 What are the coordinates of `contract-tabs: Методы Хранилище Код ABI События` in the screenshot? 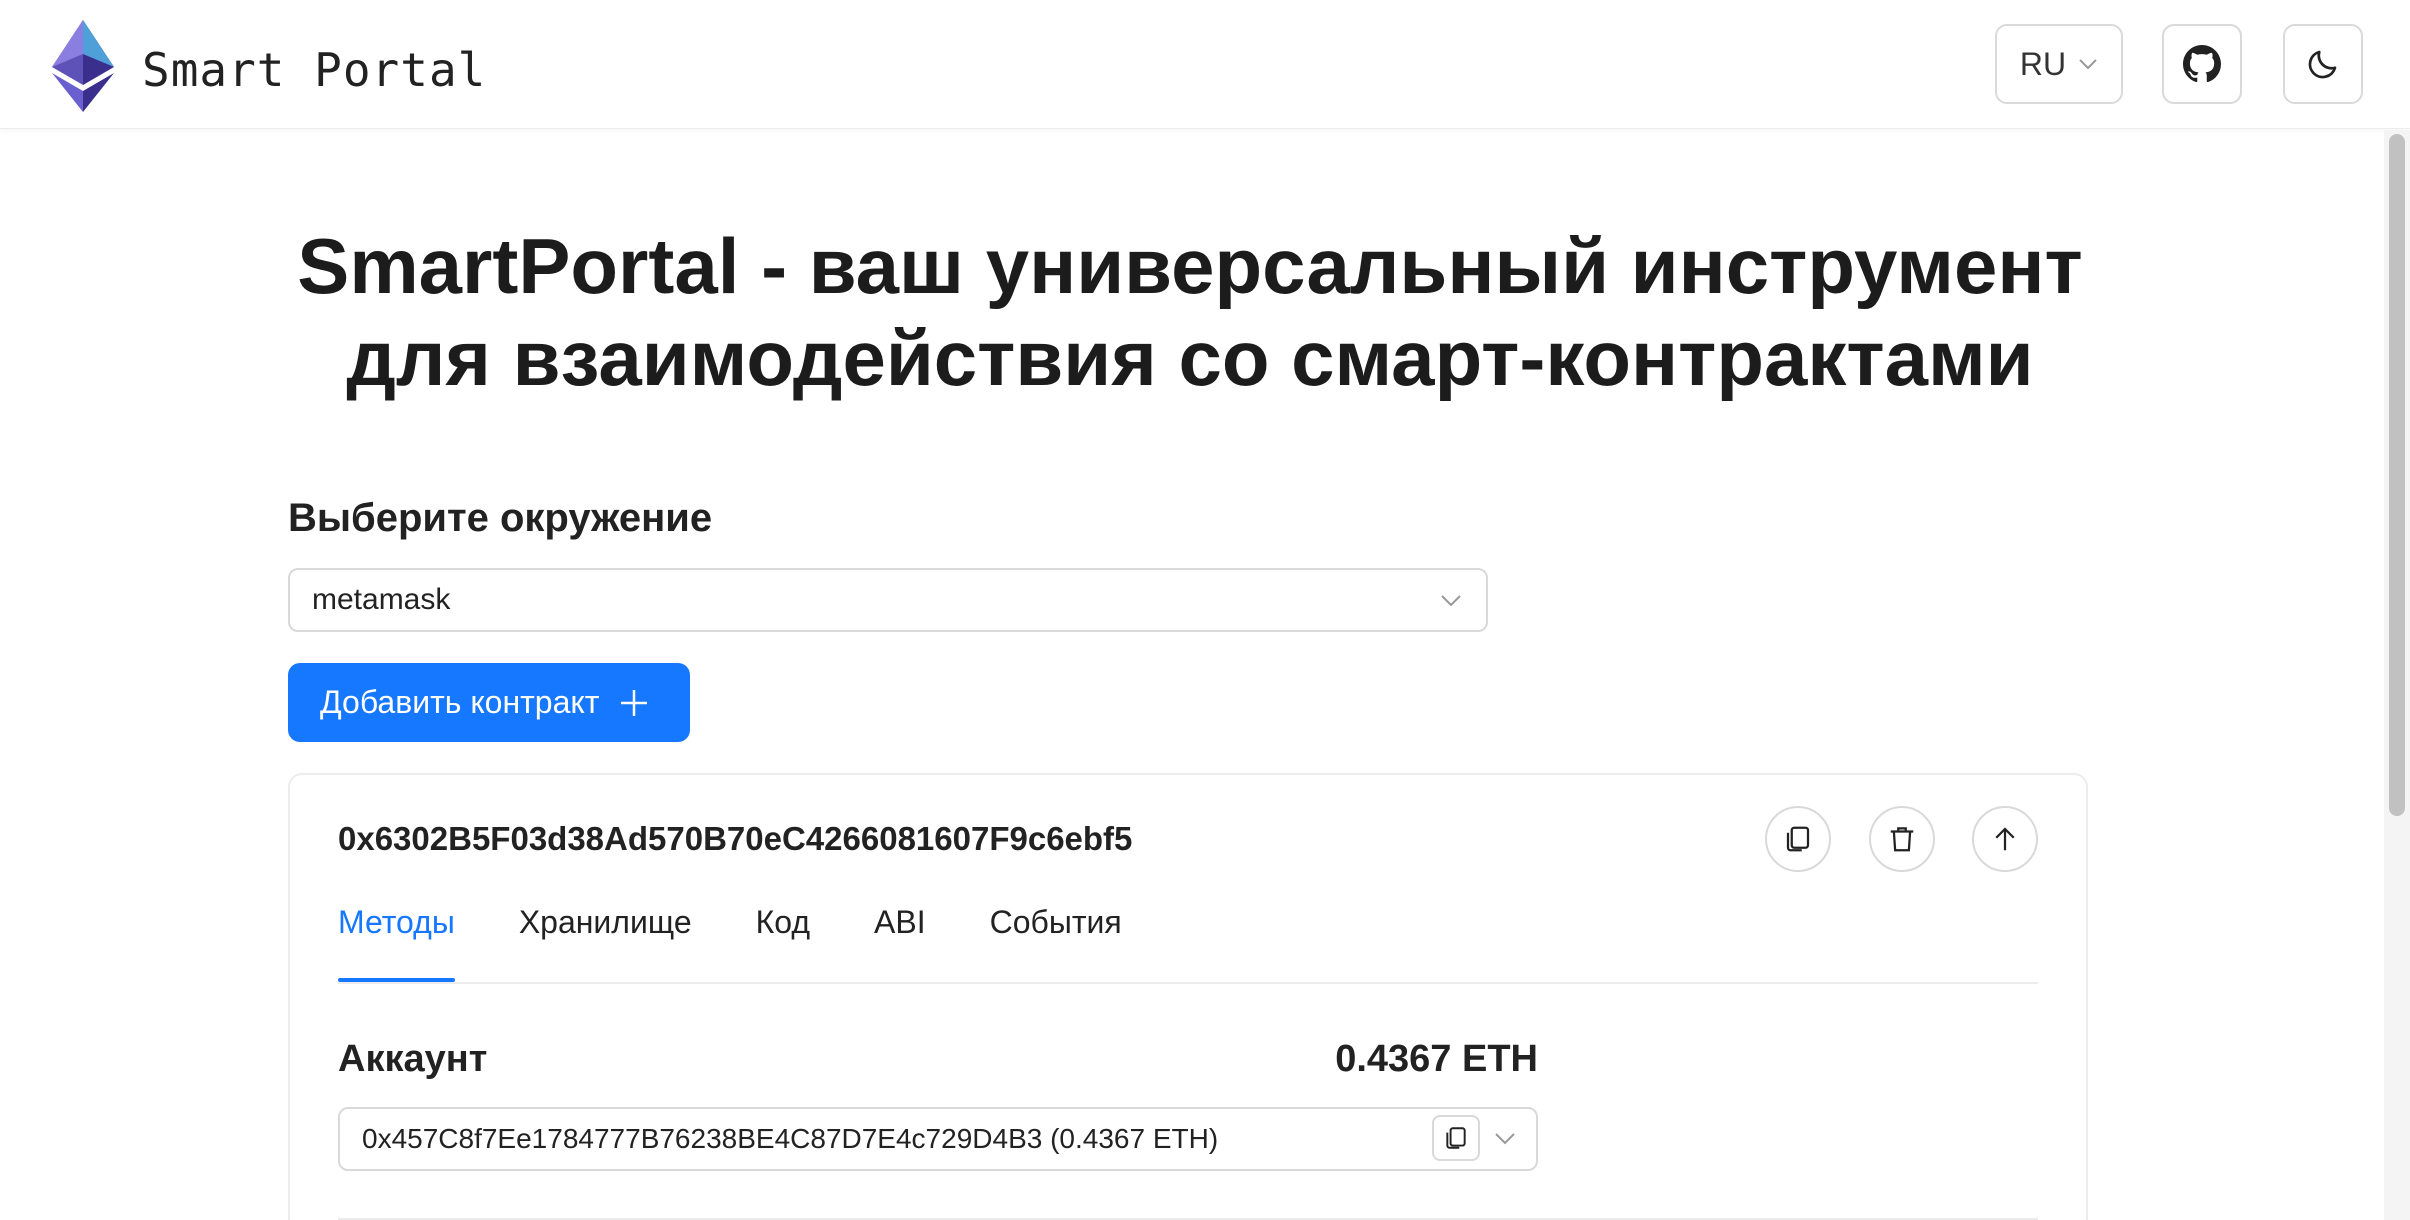 It's located at (730, 943).